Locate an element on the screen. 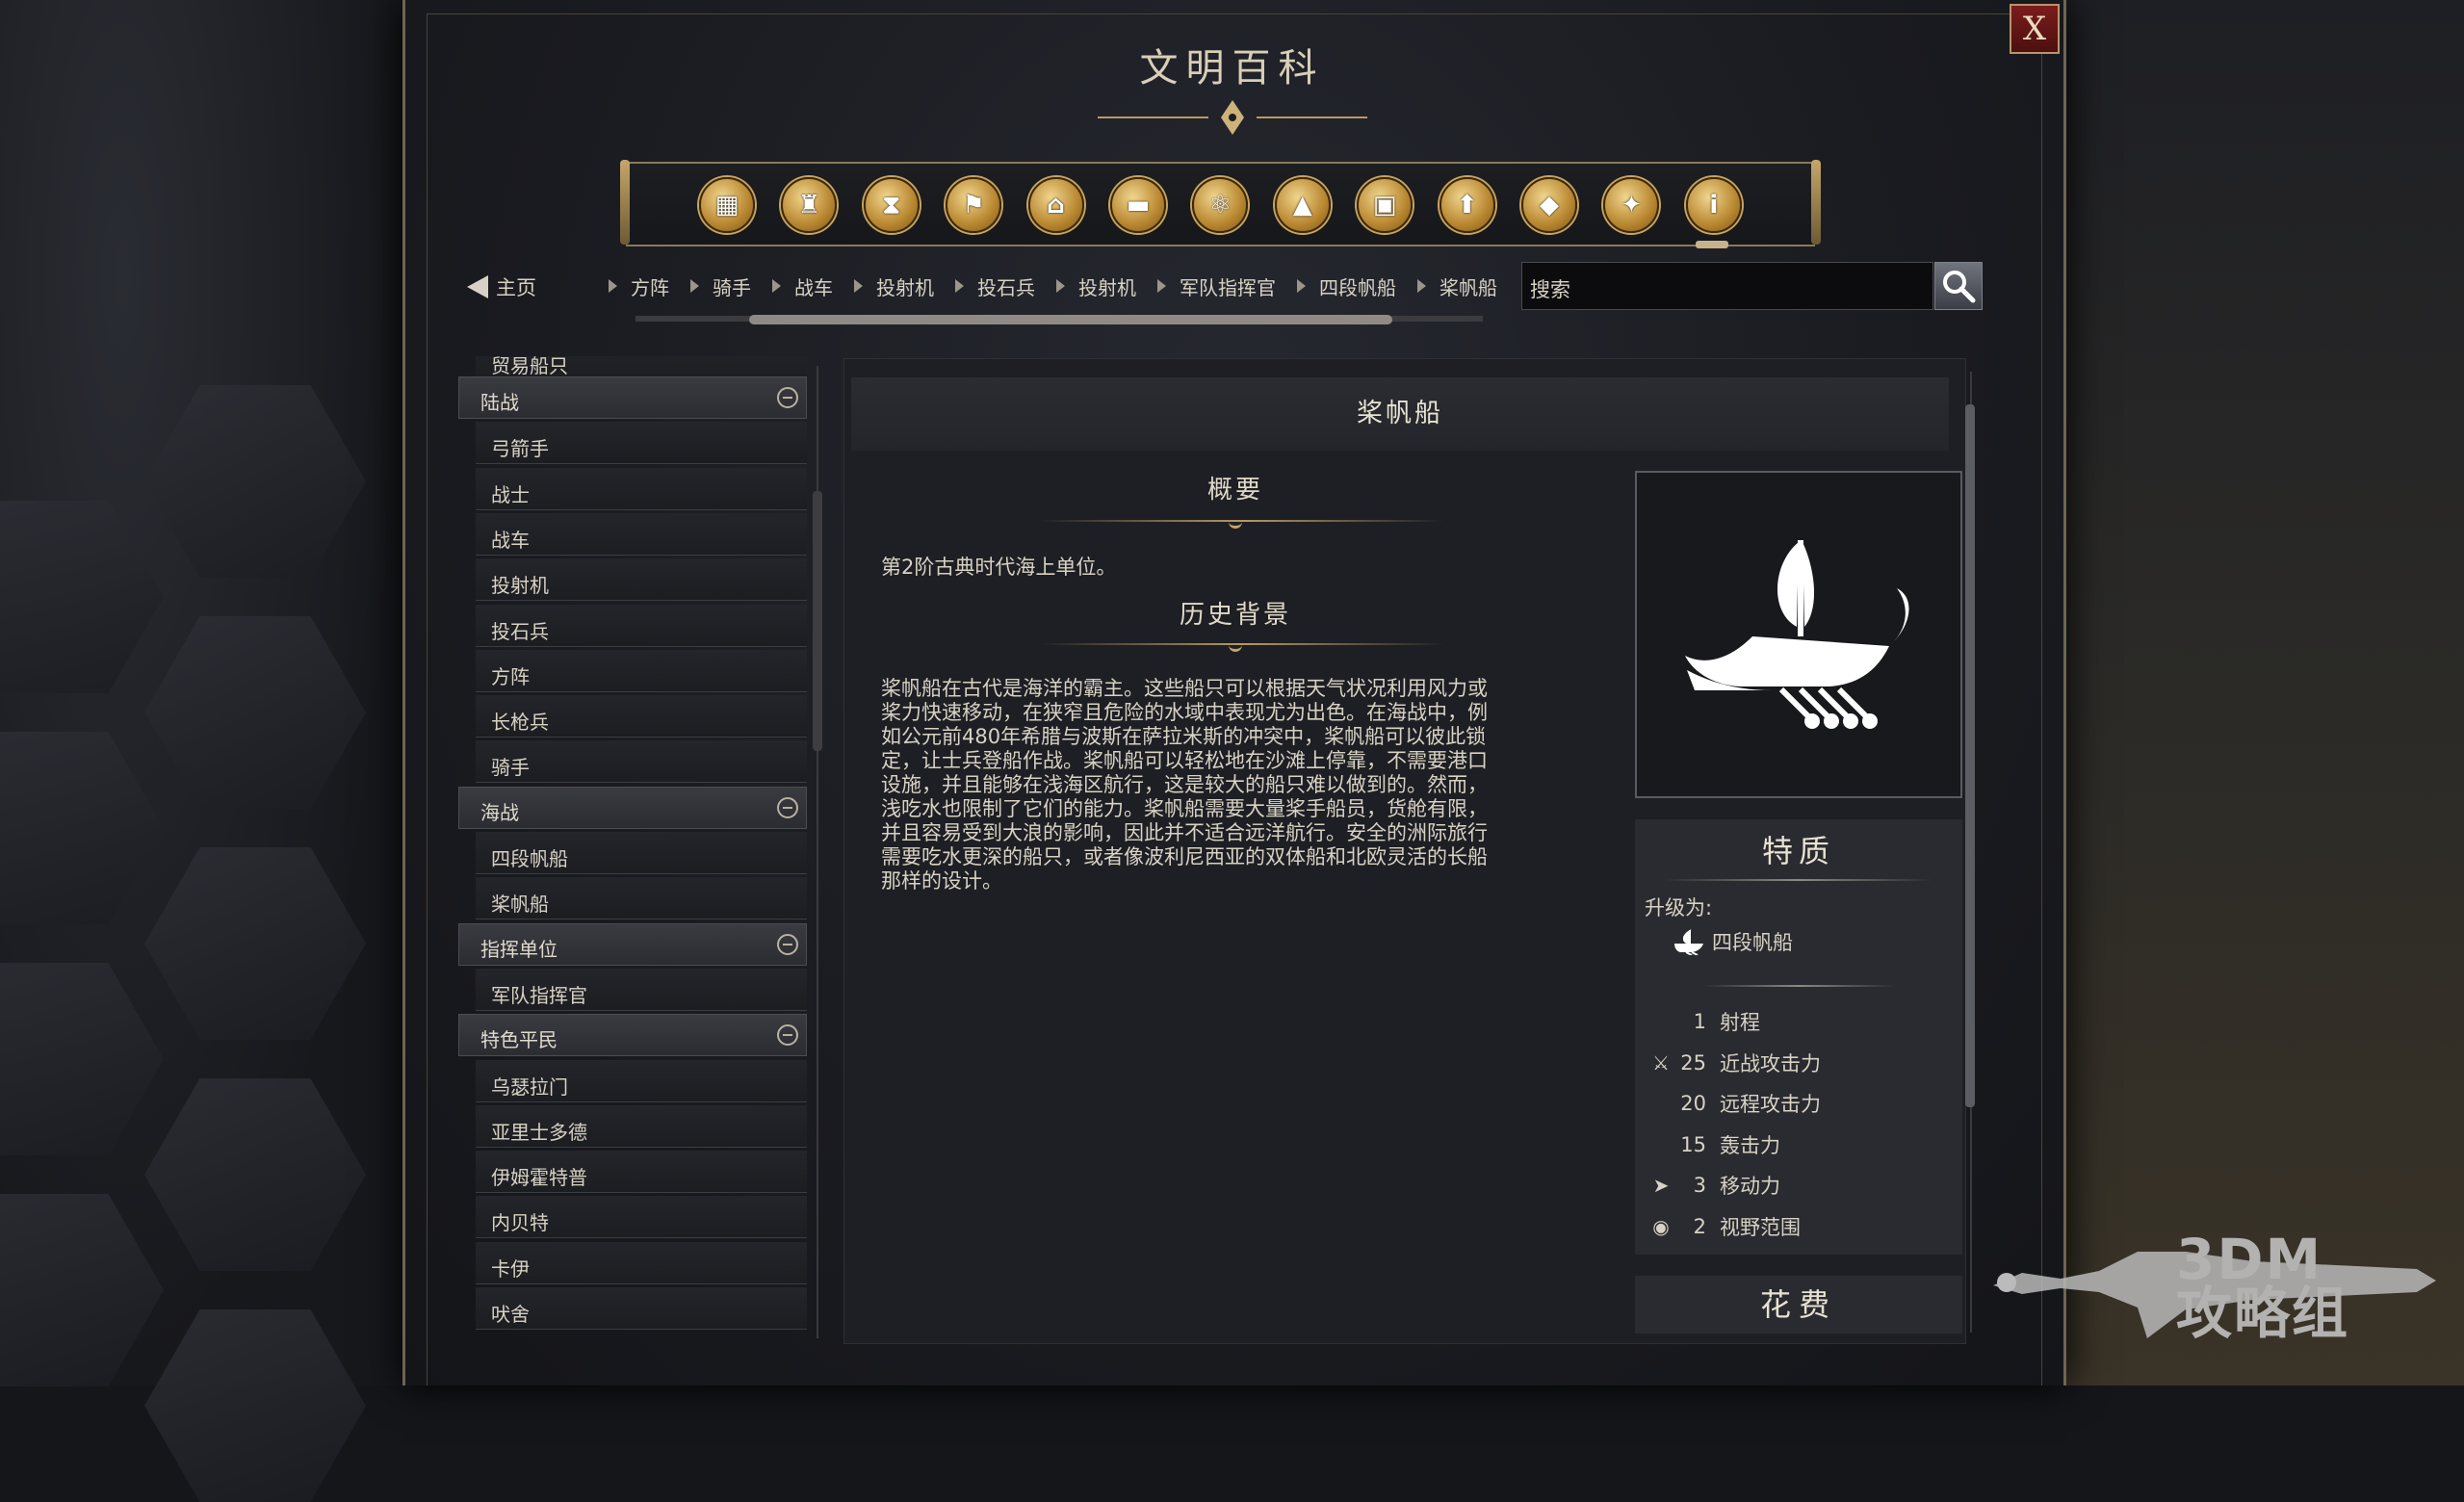  stat-label: 射程 is located at coordinates (1740, 1022).